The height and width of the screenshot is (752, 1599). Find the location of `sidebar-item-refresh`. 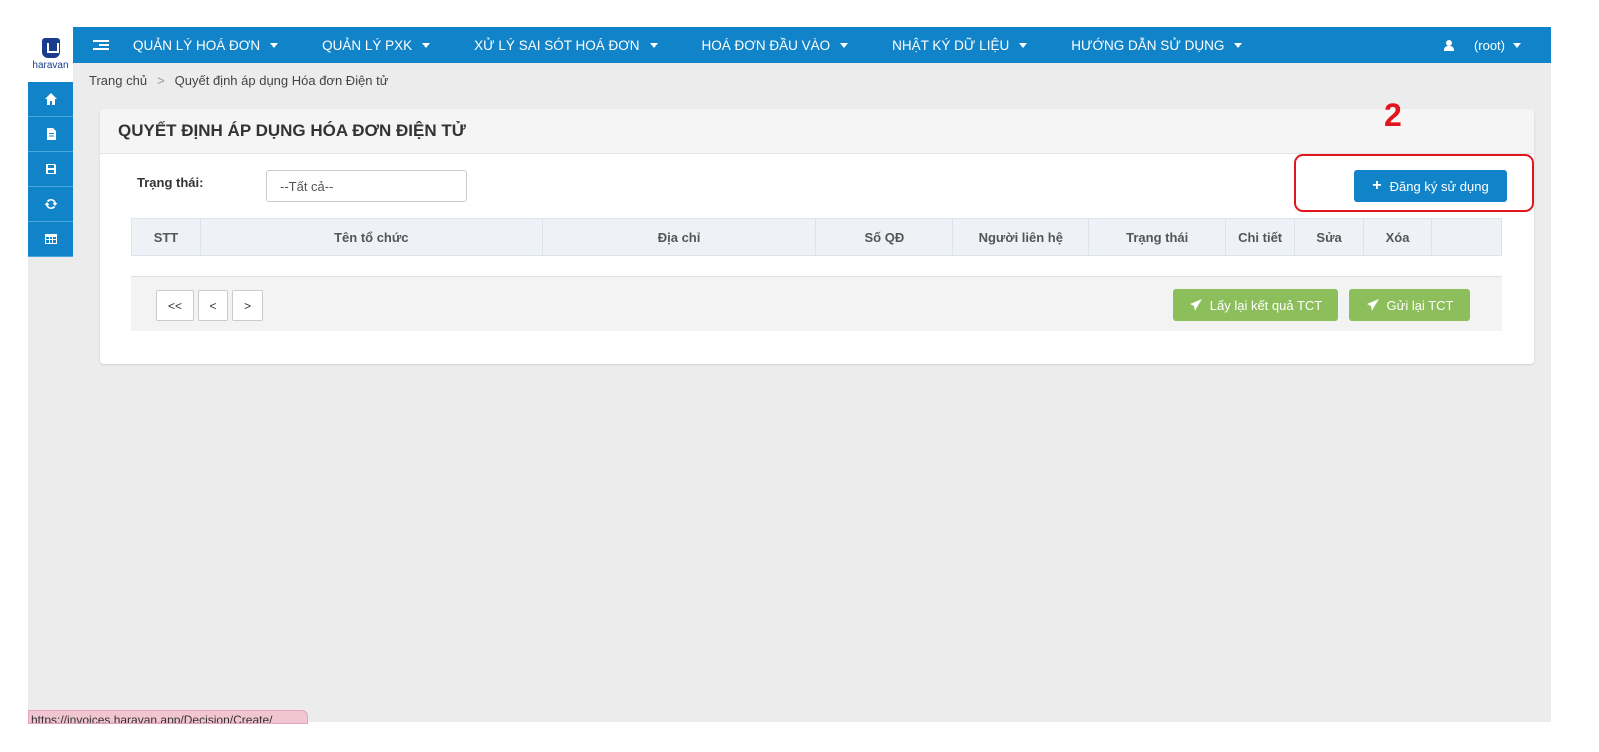

sidebar-item-refresh is located at coordinates (50, 204).